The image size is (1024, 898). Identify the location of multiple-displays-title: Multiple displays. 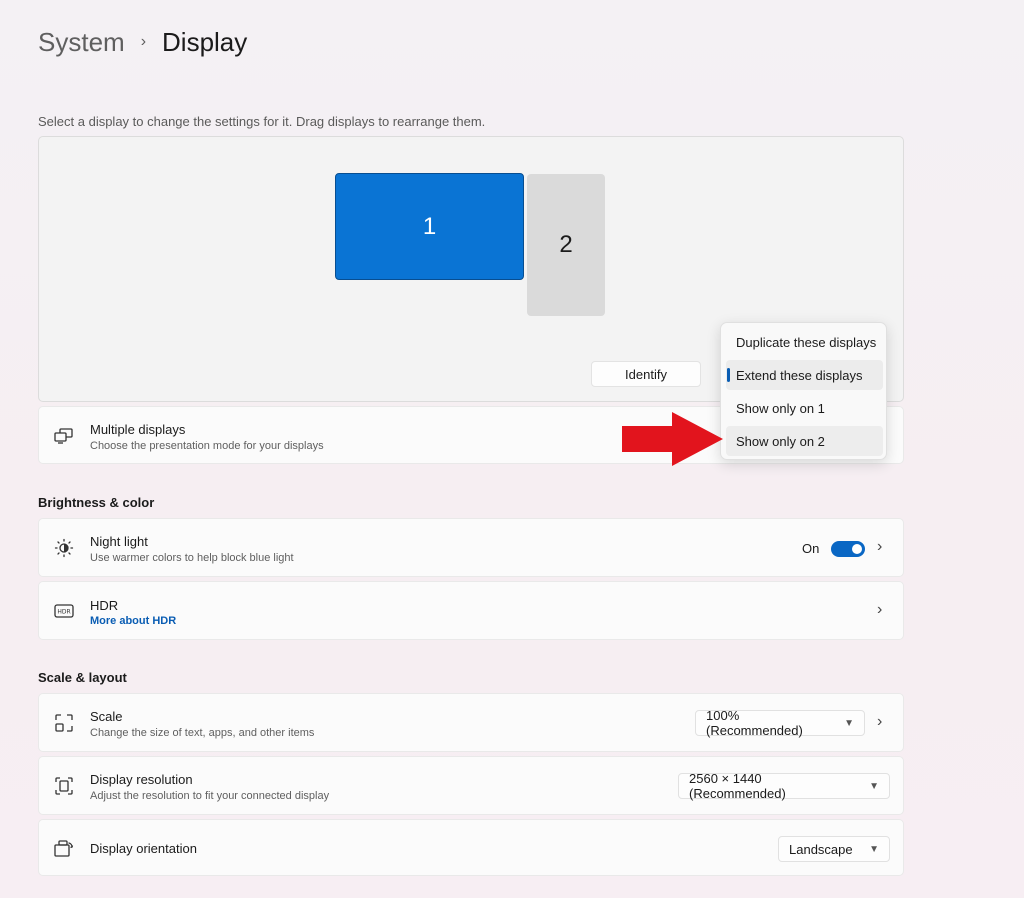
(138, 429).